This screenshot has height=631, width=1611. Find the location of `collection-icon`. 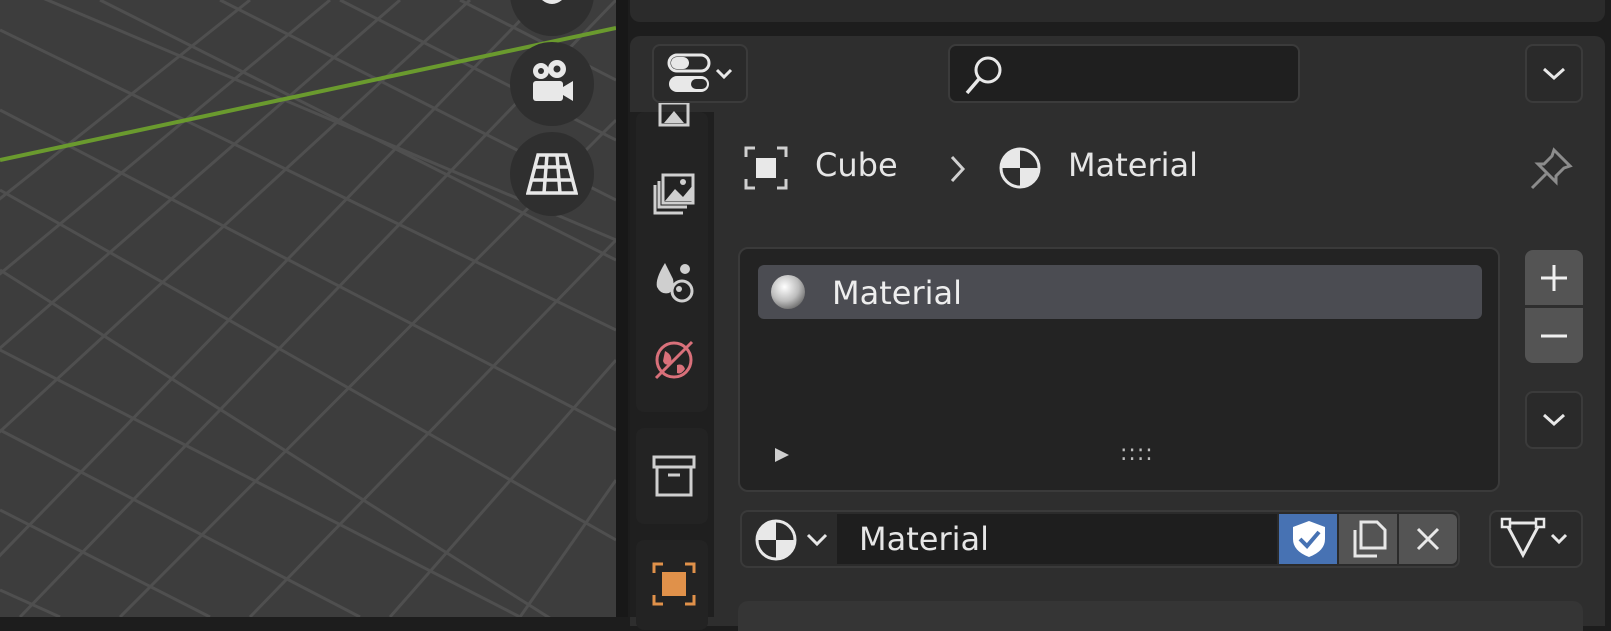

collection-icon is located at coordinates (674, 476).